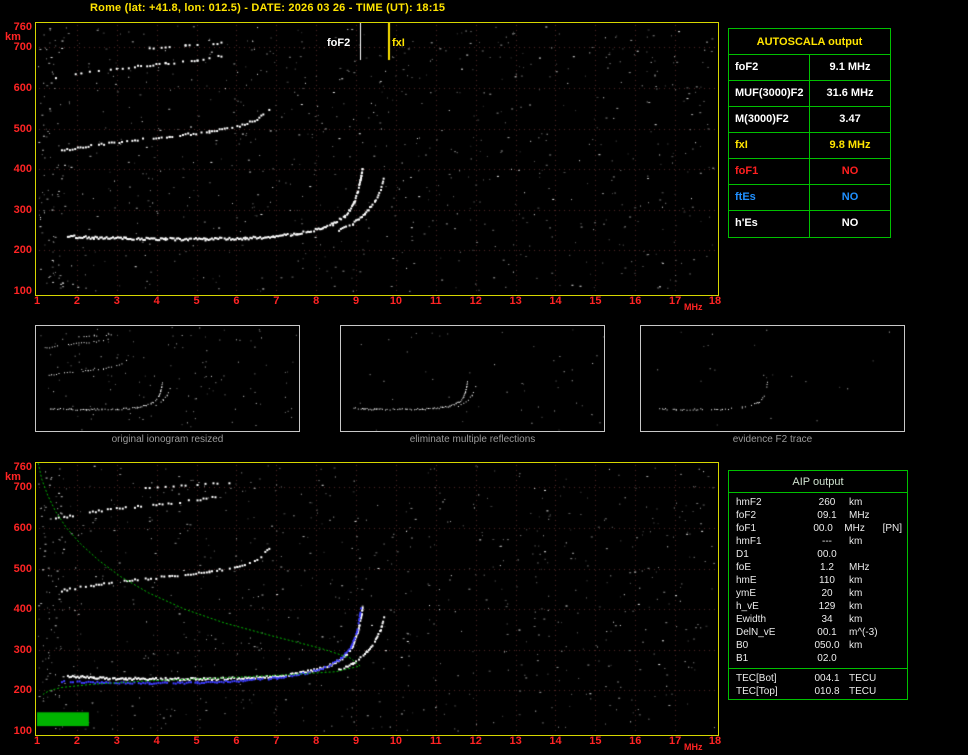  What do you see at coordinates (13, 37) in the screenshot?
I see `y-axis-unit-top: km` at bounding box center [13, 37].